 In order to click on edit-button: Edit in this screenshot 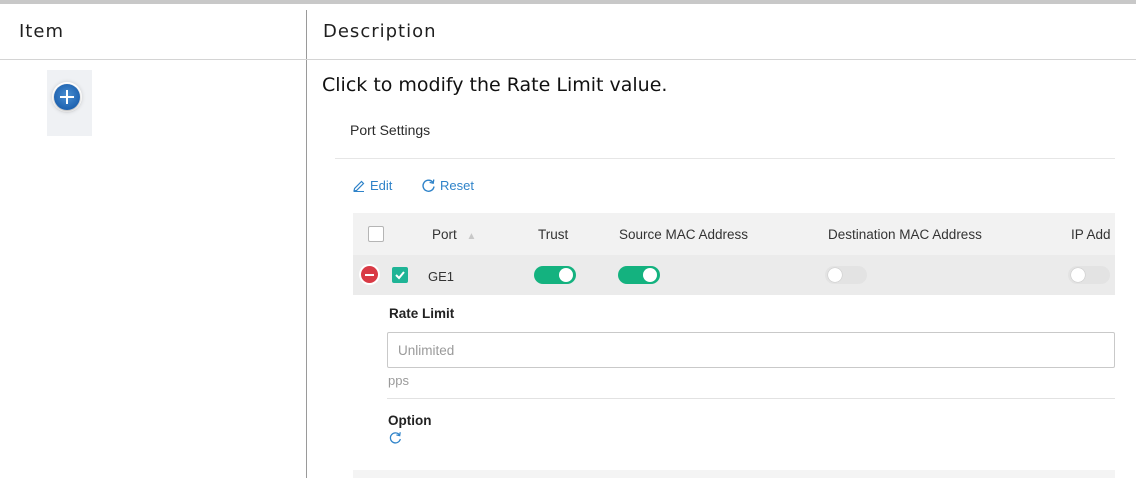, I will do `click(372, 185)`.